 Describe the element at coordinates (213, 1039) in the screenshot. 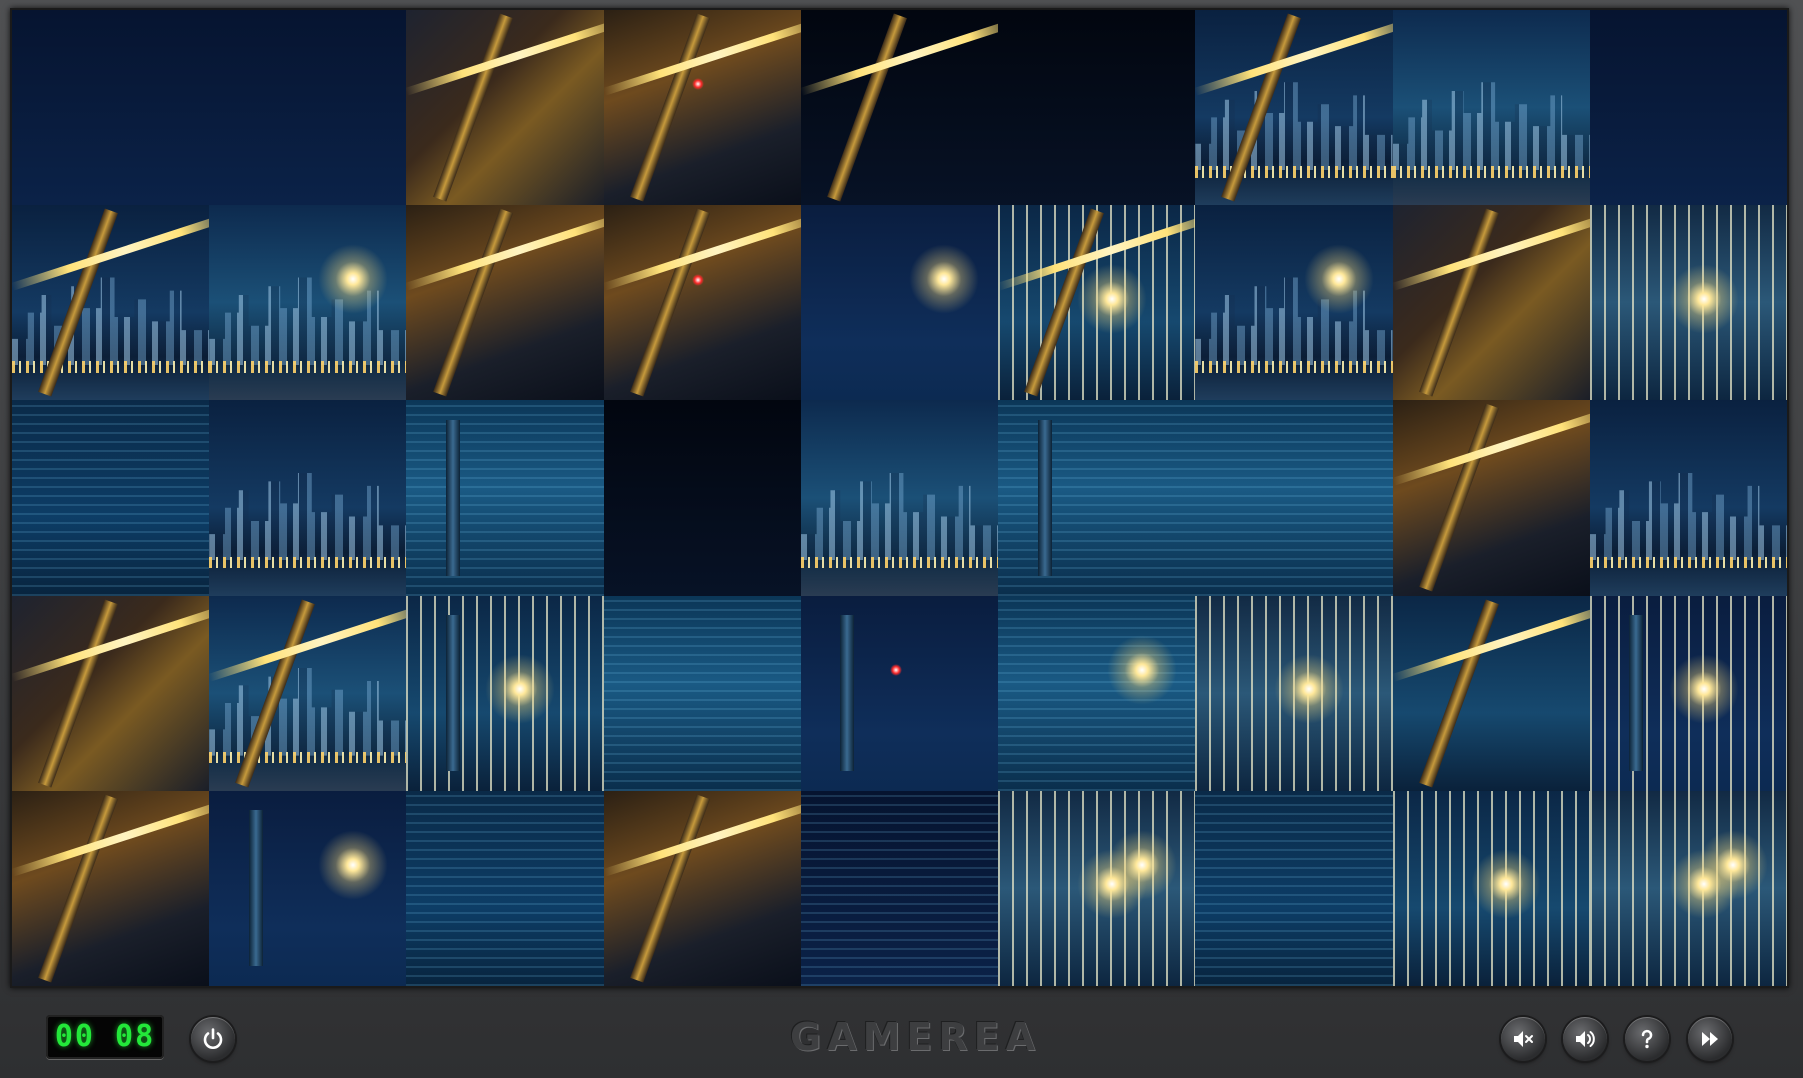

I see `power-button` at that location.